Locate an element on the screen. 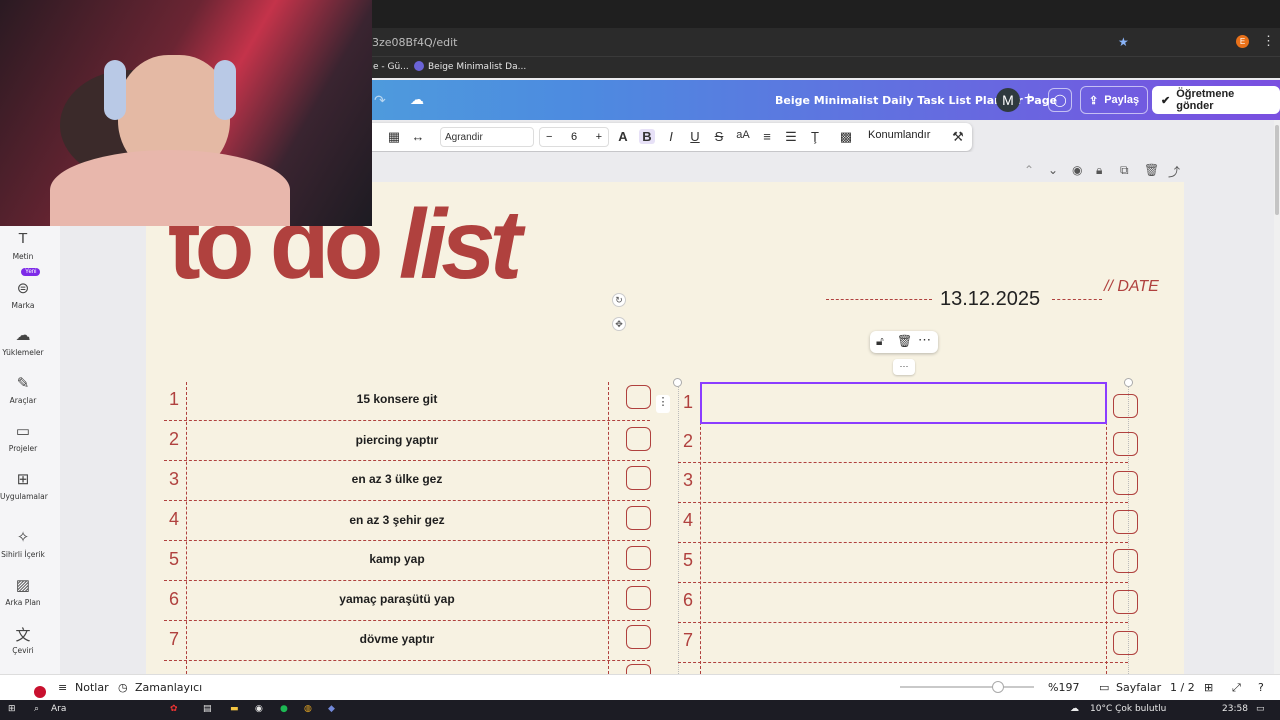 The height and width of the screenshot is (720, 1280). add-page-icon: ⤴ is located at coordinates (1174, 171).